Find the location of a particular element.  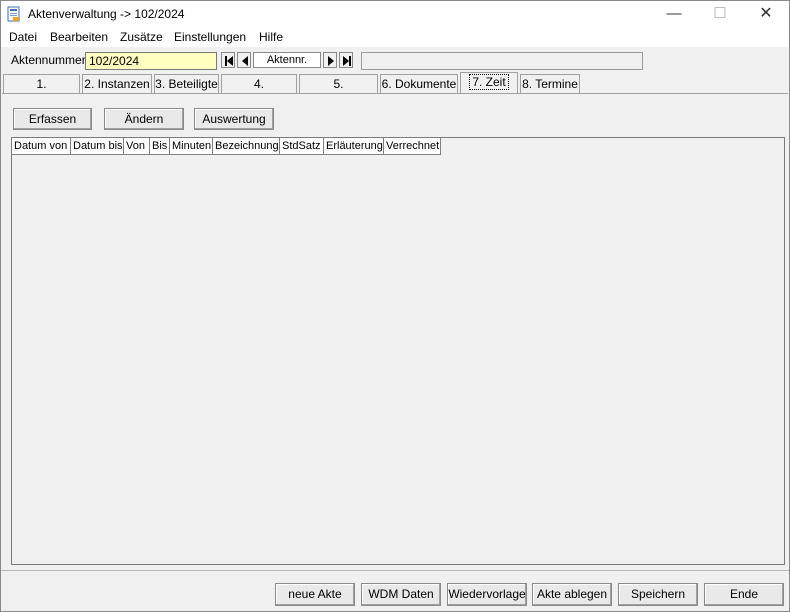

akte-ablegen-button: Akte ablegen is located at coordinates (572, 594).